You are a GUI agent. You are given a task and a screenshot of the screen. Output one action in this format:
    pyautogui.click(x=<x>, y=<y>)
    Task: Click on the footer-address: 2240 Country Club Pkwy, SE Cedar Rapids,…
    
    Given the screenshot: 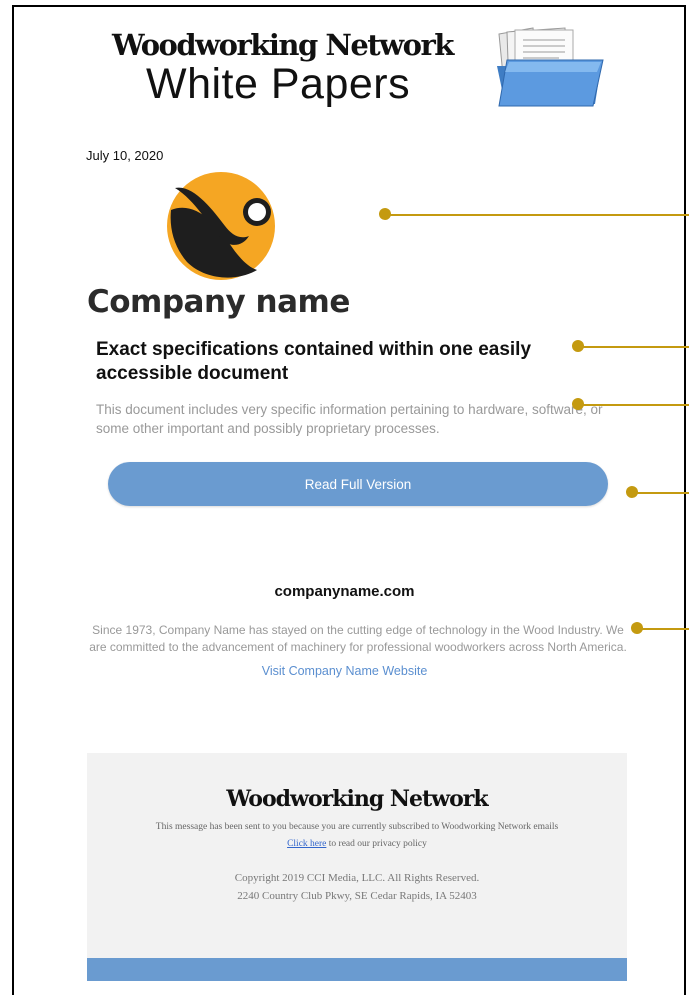 What is the action you would take?
    pyautogui.click(x=357, y=896)
    